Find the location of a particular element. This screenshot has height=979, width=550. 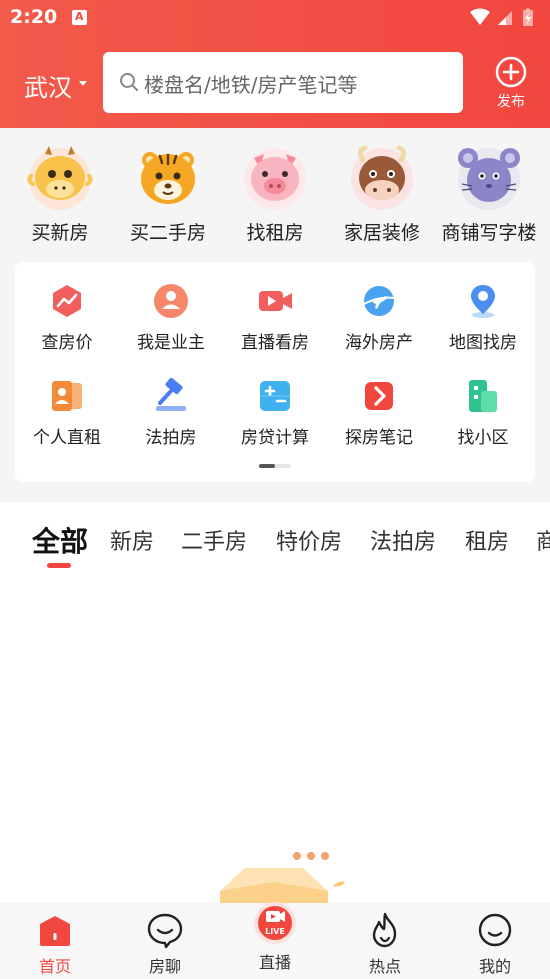

header: 2:20 武汉 楼盘名/地铁/房产笔记等 发布 is located at coordinates (275, 64).